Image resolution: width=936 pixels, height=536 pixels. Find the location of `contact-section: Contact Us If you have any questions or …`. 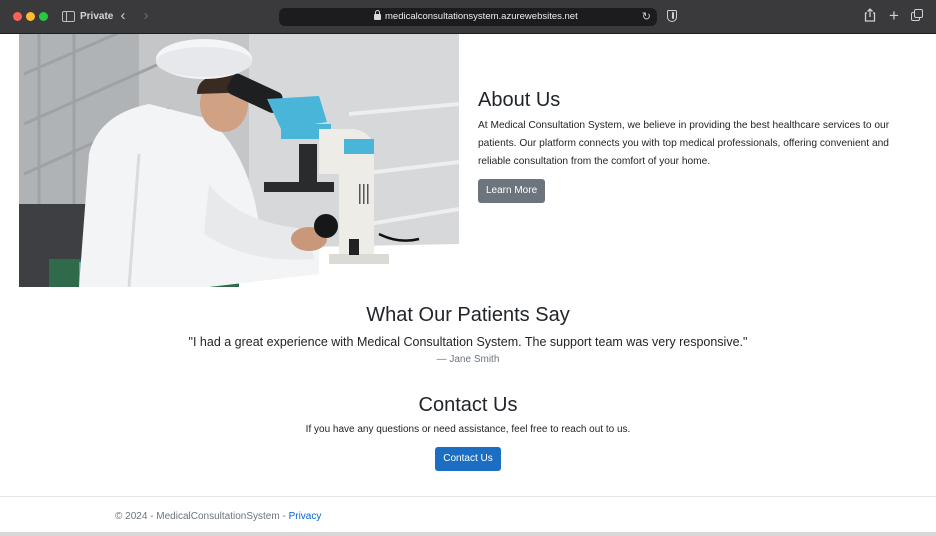

contact-section: Contact Us If you have any questions or … is located at coordinates (468, 431).